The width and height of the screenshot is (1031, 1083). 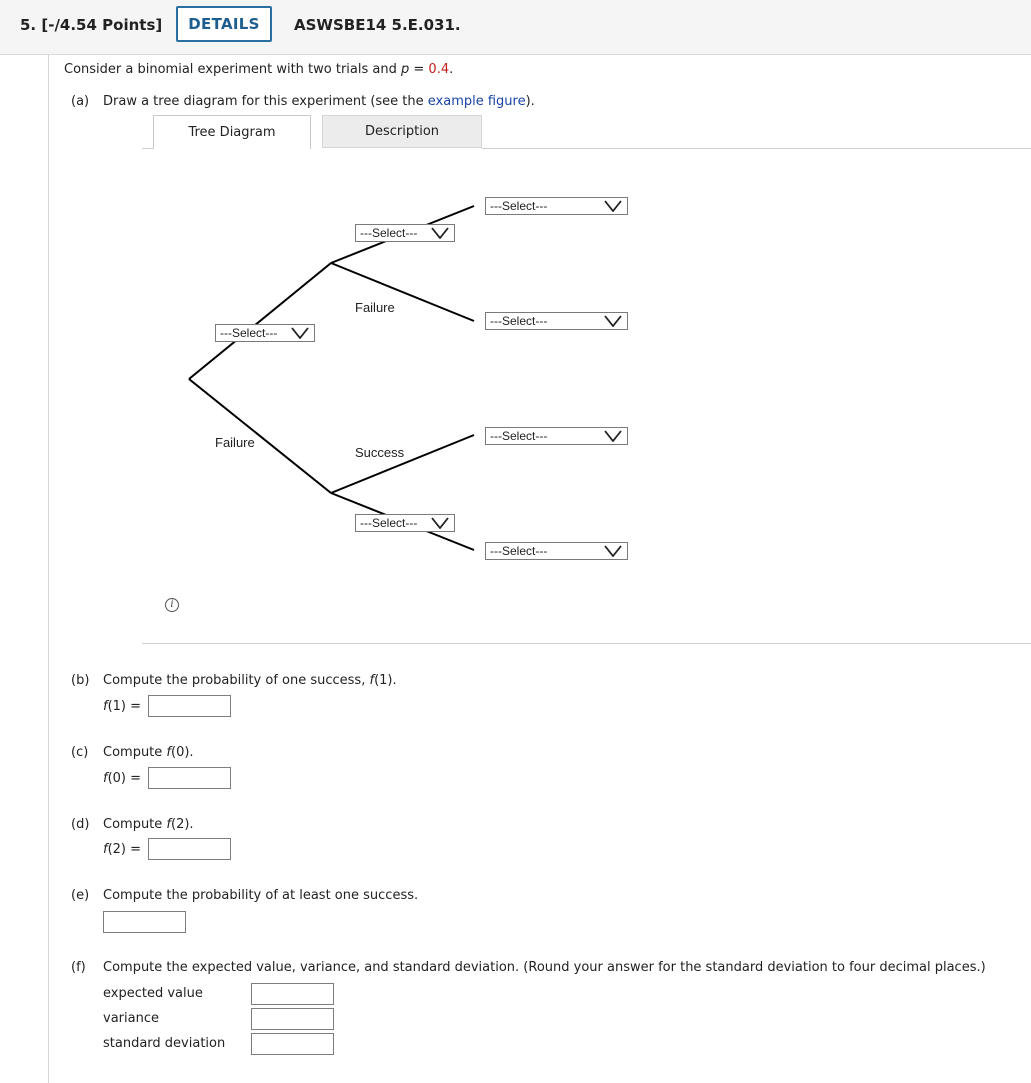 What do you see at coordinates (380, 452) in the screenshot?
I see `lower-upper-label: Success` at bounding box center [380, 452].